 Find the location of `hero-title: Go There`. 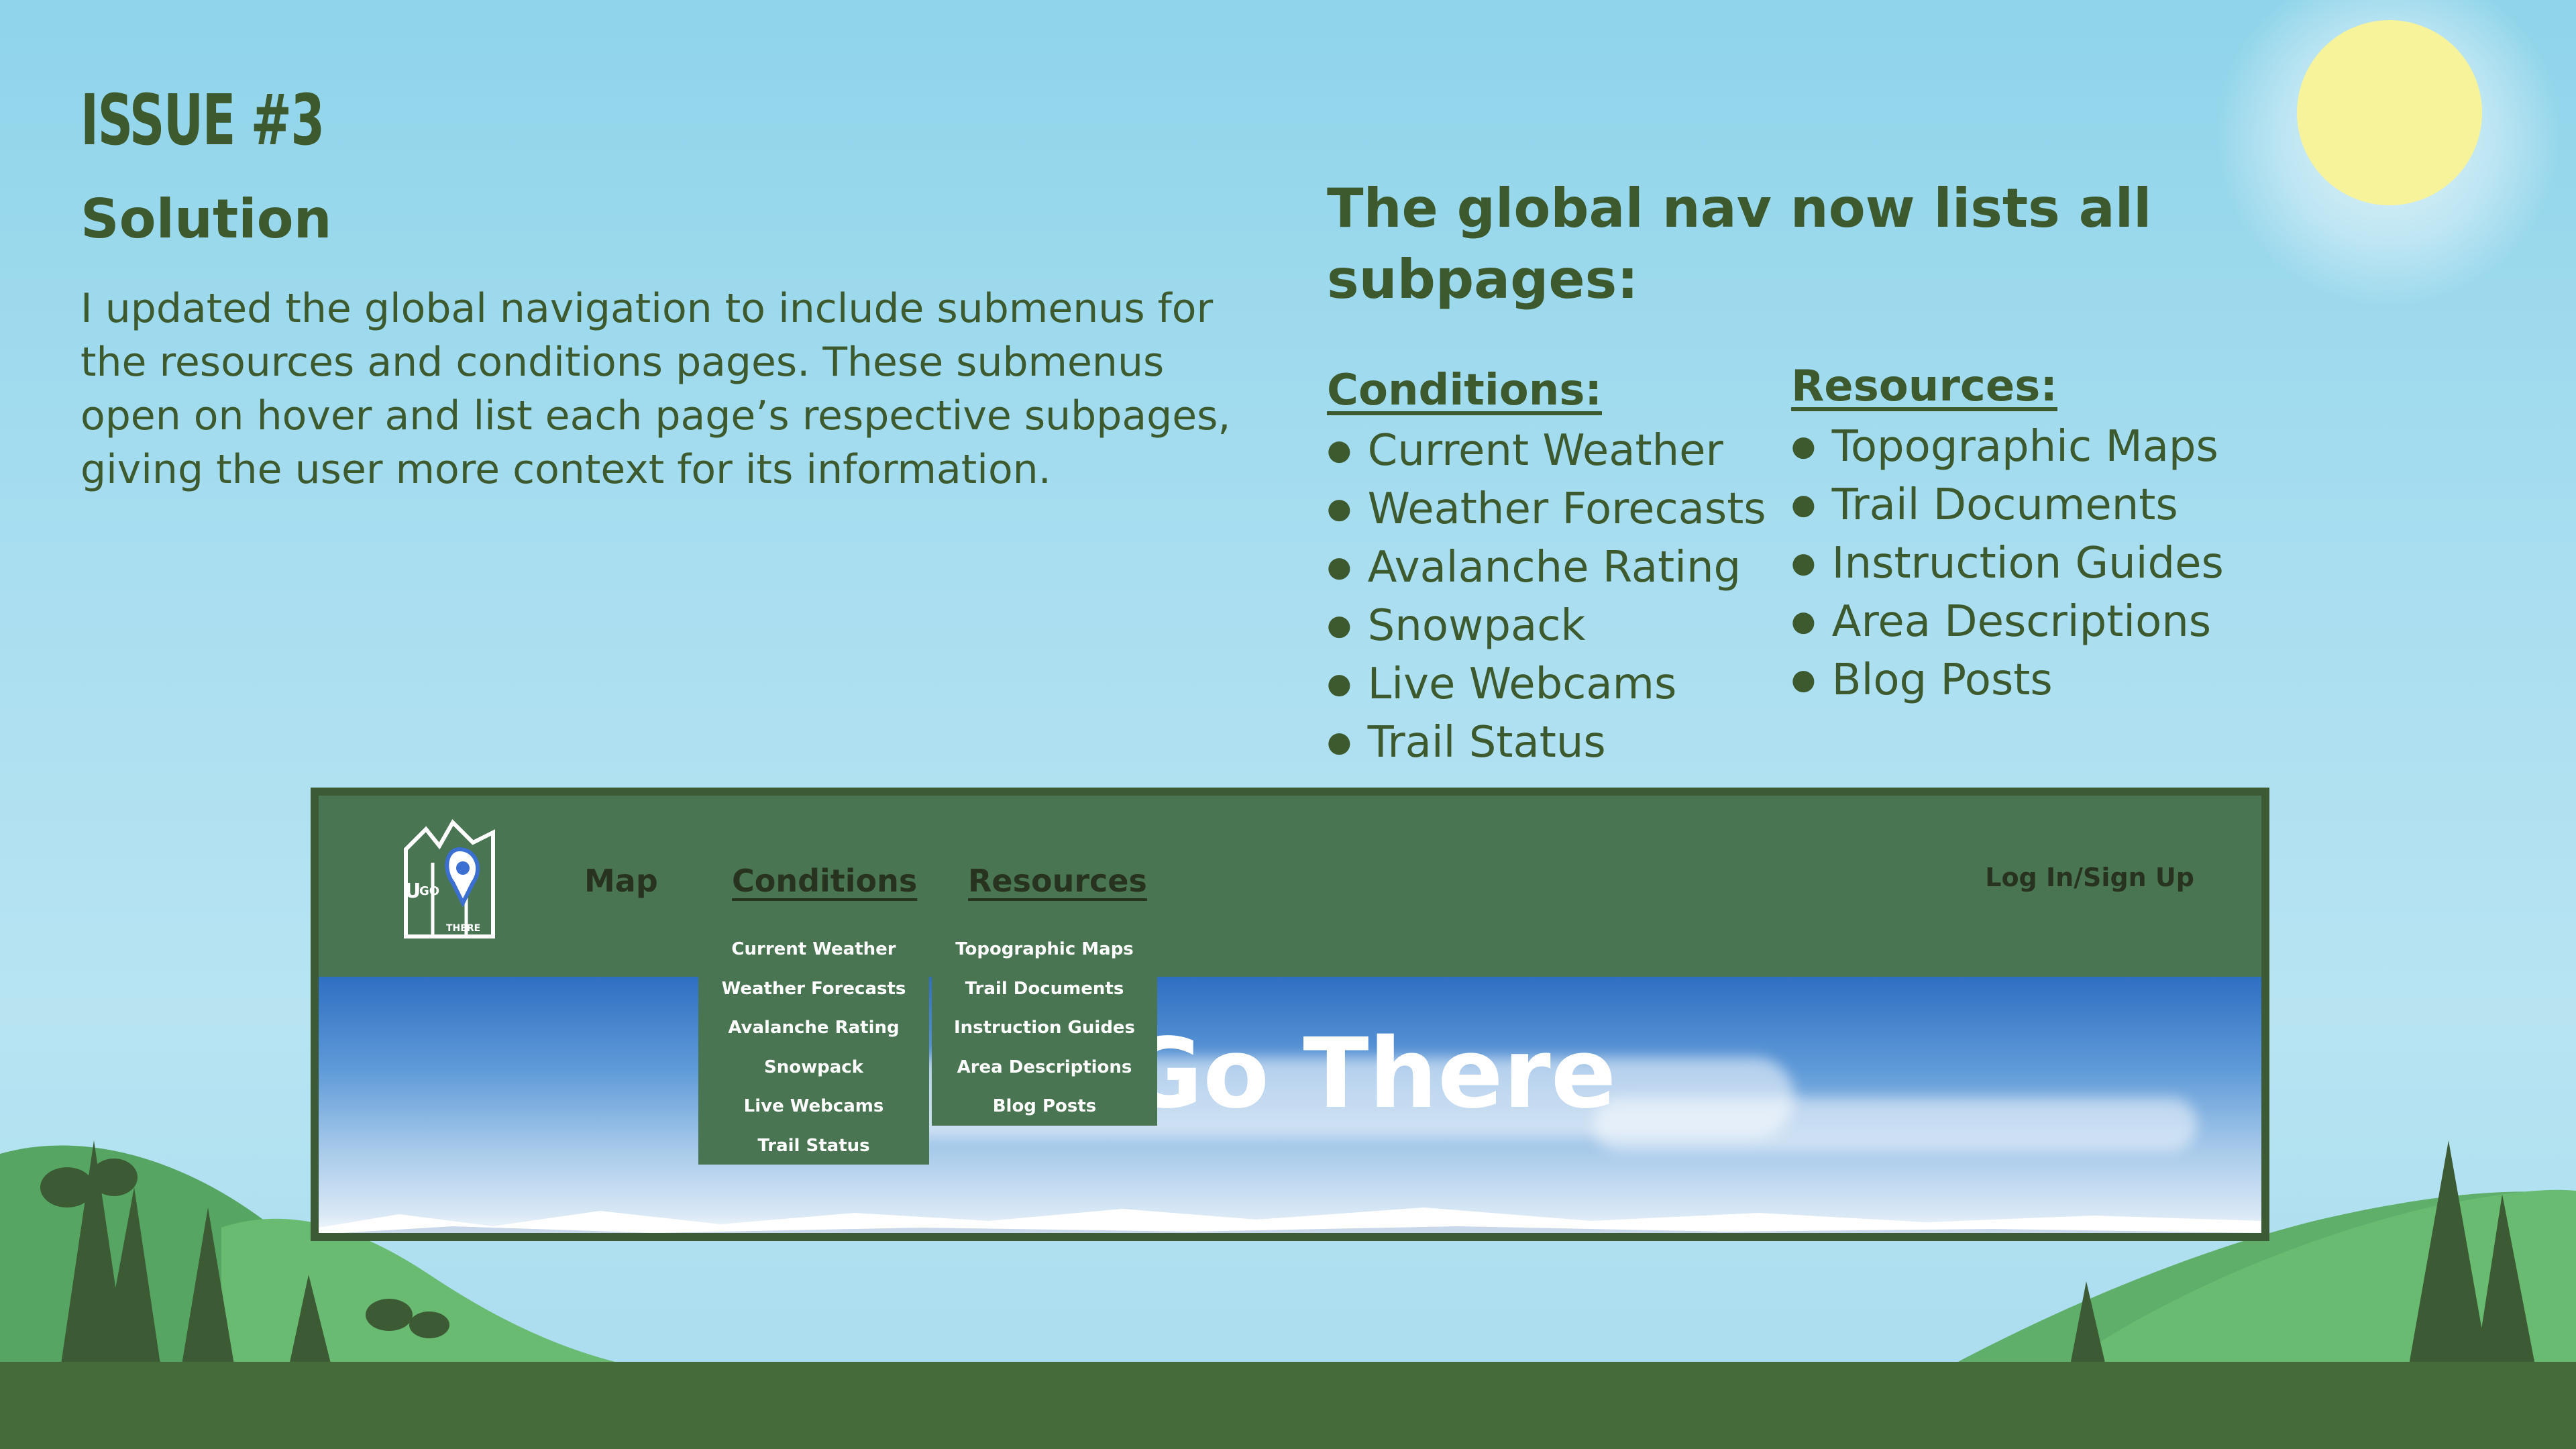

hero-title: Go There is located at coordinates (1370, 1073).